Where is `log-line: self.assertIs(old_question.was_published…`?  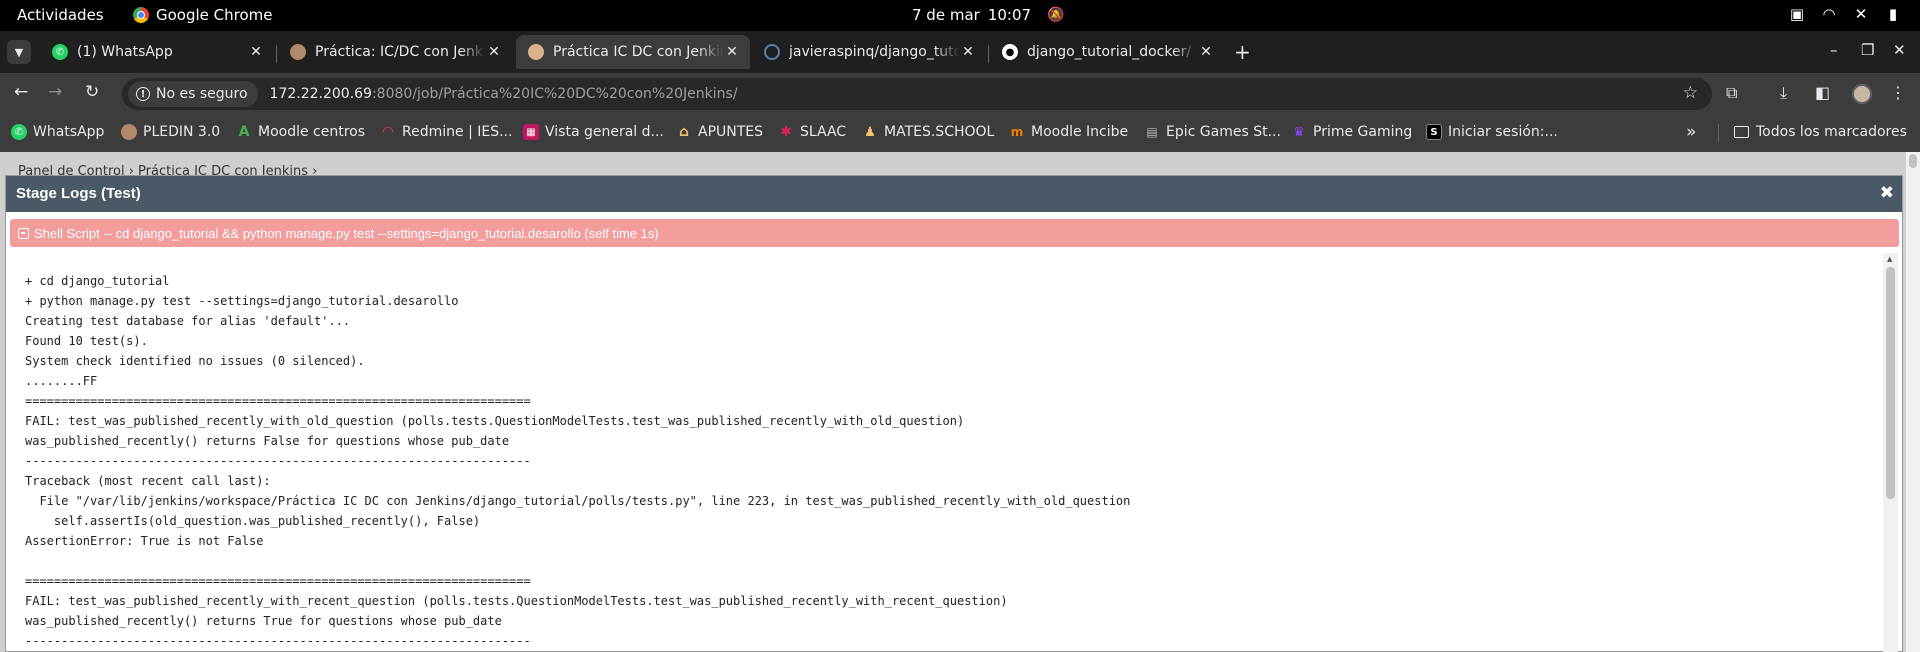
log-line: self.assertIs(old_question.was_published… is located at coordinates (253, 521).